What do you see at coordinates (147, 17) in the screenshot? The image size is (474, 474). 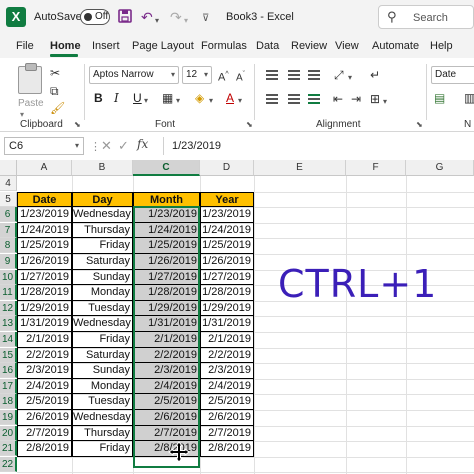 I see `undo-icon: ↶` at bounding box center [147, 17].